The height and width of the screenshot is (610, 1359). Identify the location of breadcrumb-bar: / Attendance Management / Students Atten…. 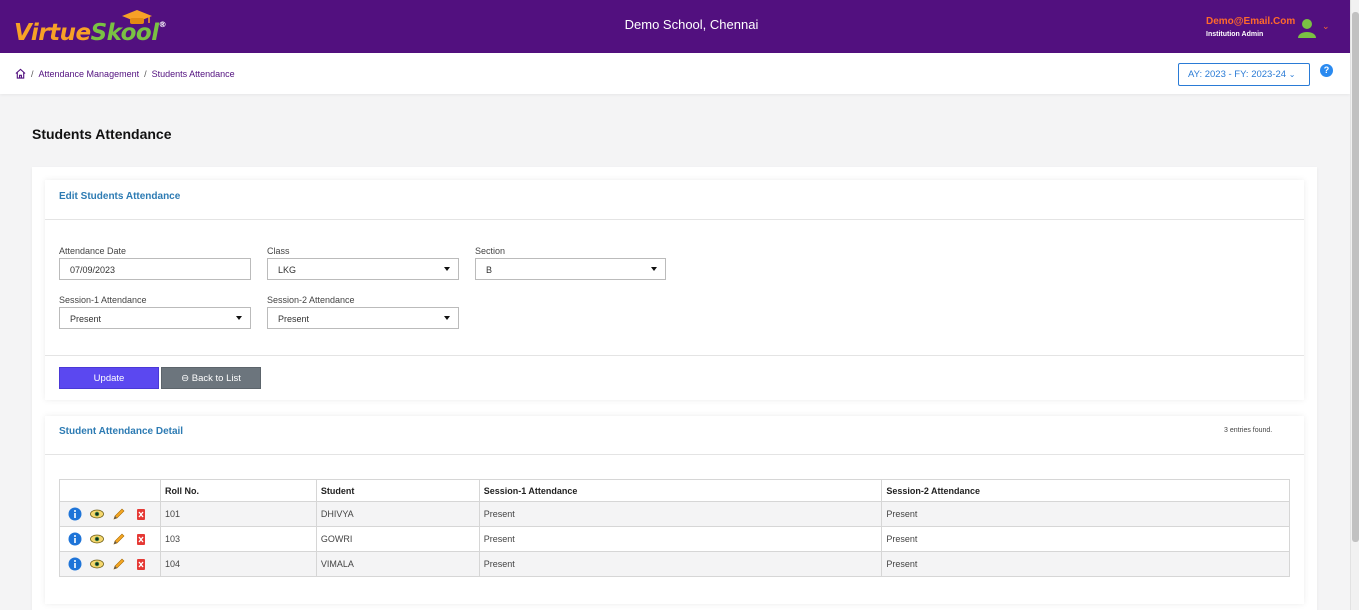
(675, 73).